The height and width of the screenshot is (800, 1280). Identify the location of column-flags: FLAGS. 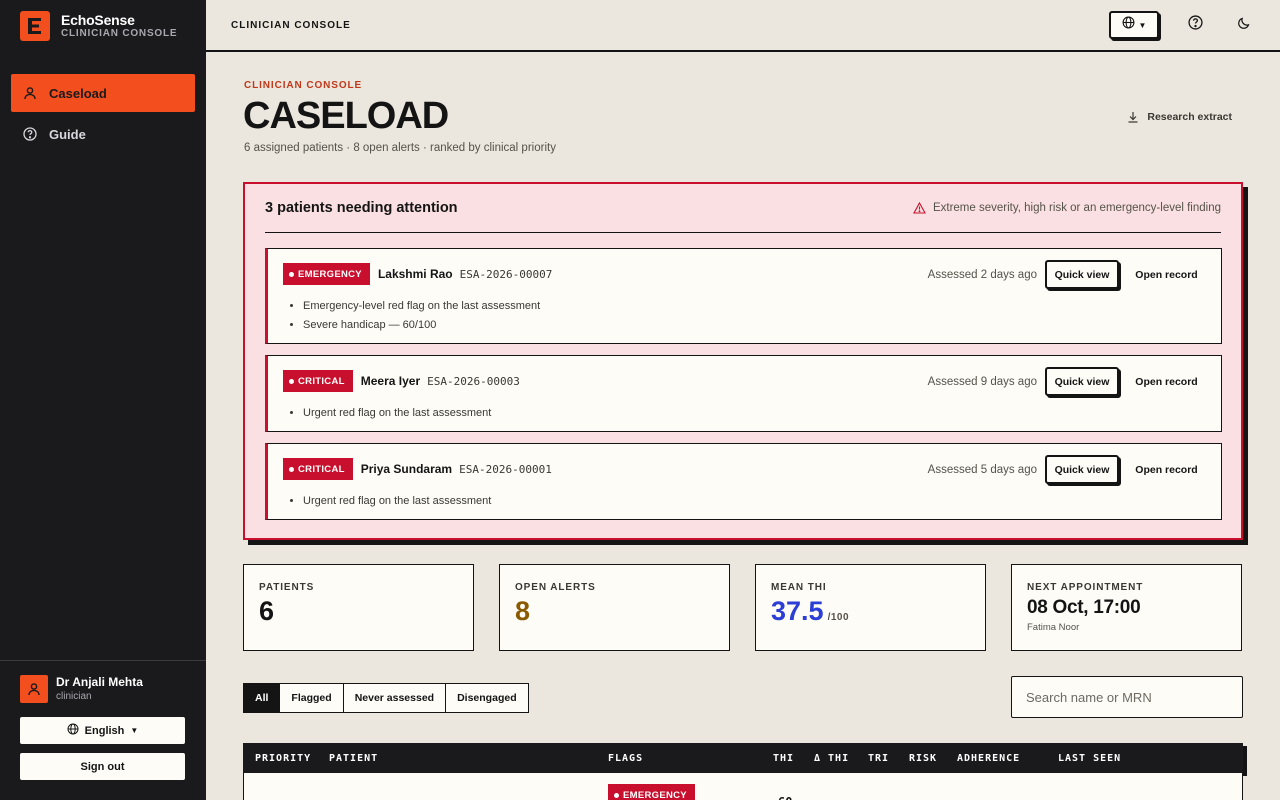
(625, 758).